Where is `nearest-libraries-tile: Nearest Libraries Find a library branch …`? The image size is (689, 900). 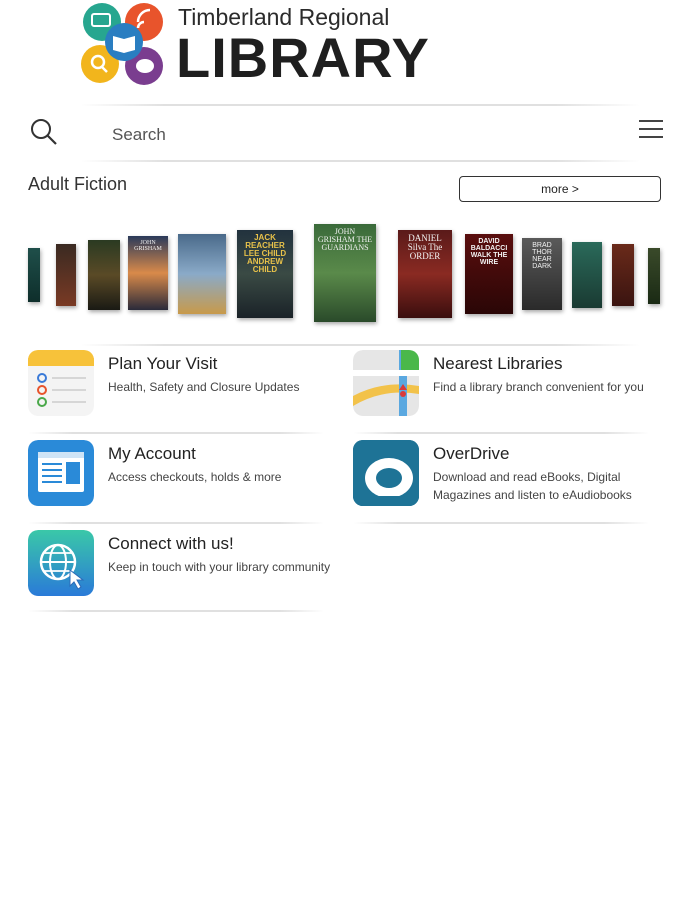
nearest-libraries-tile: Nearest Libraries Find a library branch … is located at coordinates (513, 390).